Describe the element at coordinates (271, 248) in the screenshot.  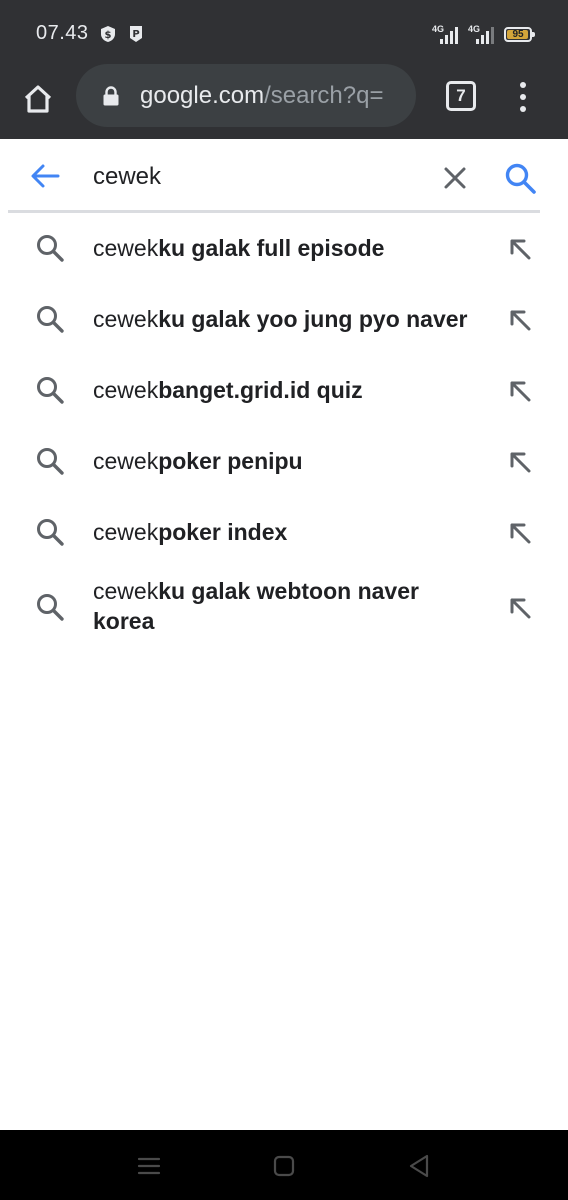
I see `suggestion-completion: ku galak full episode` at that location.